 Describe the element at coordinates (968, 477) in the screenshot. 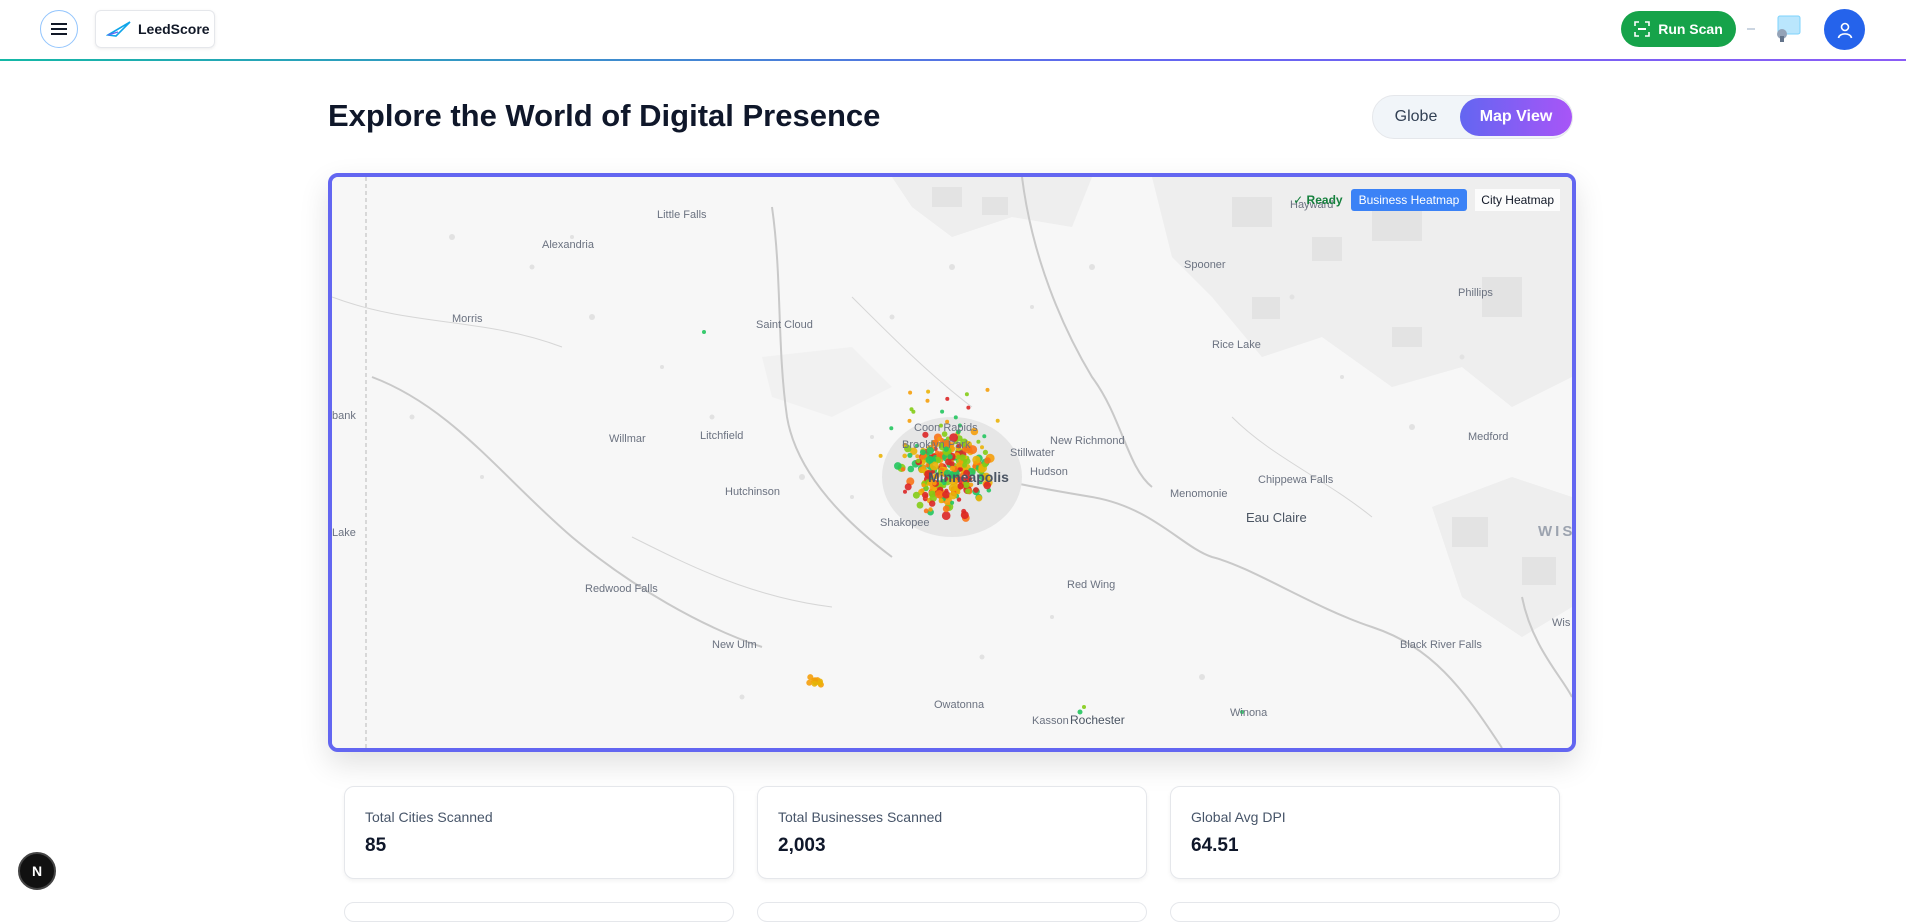

I see `map-label-minneapolis: Minneapolis` at that location.